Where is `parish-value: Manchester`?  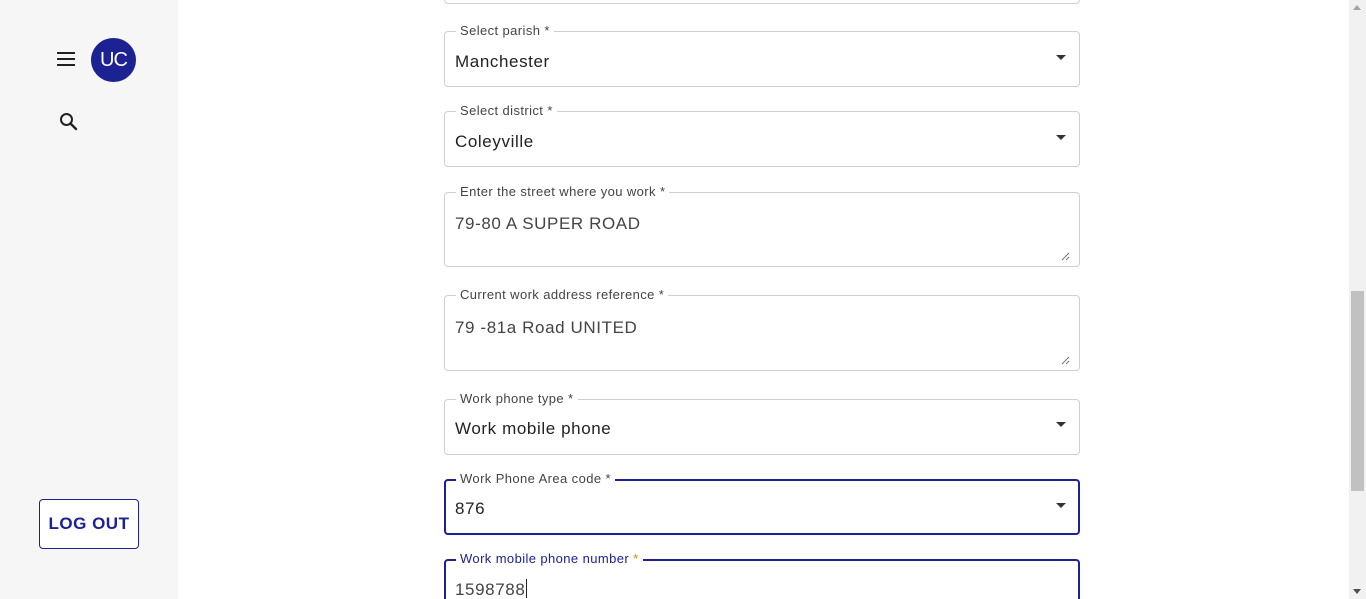
parish-value: Manchester is located at coordinates (502, 61).